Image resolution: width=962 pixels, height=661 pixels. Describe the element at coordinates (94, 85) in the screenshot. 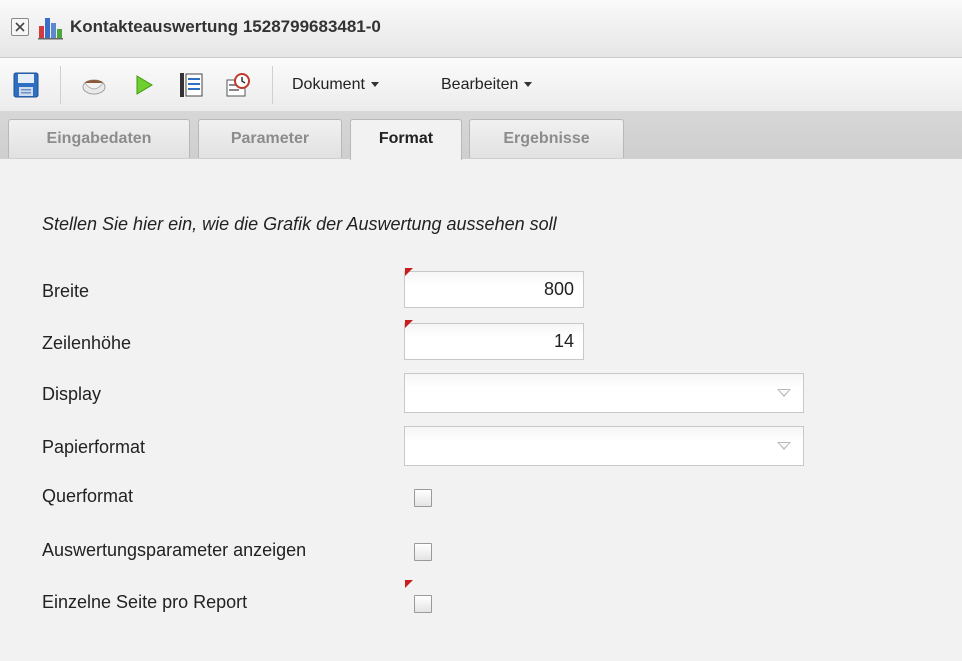

I see `coffee-cup-icon` at that location.